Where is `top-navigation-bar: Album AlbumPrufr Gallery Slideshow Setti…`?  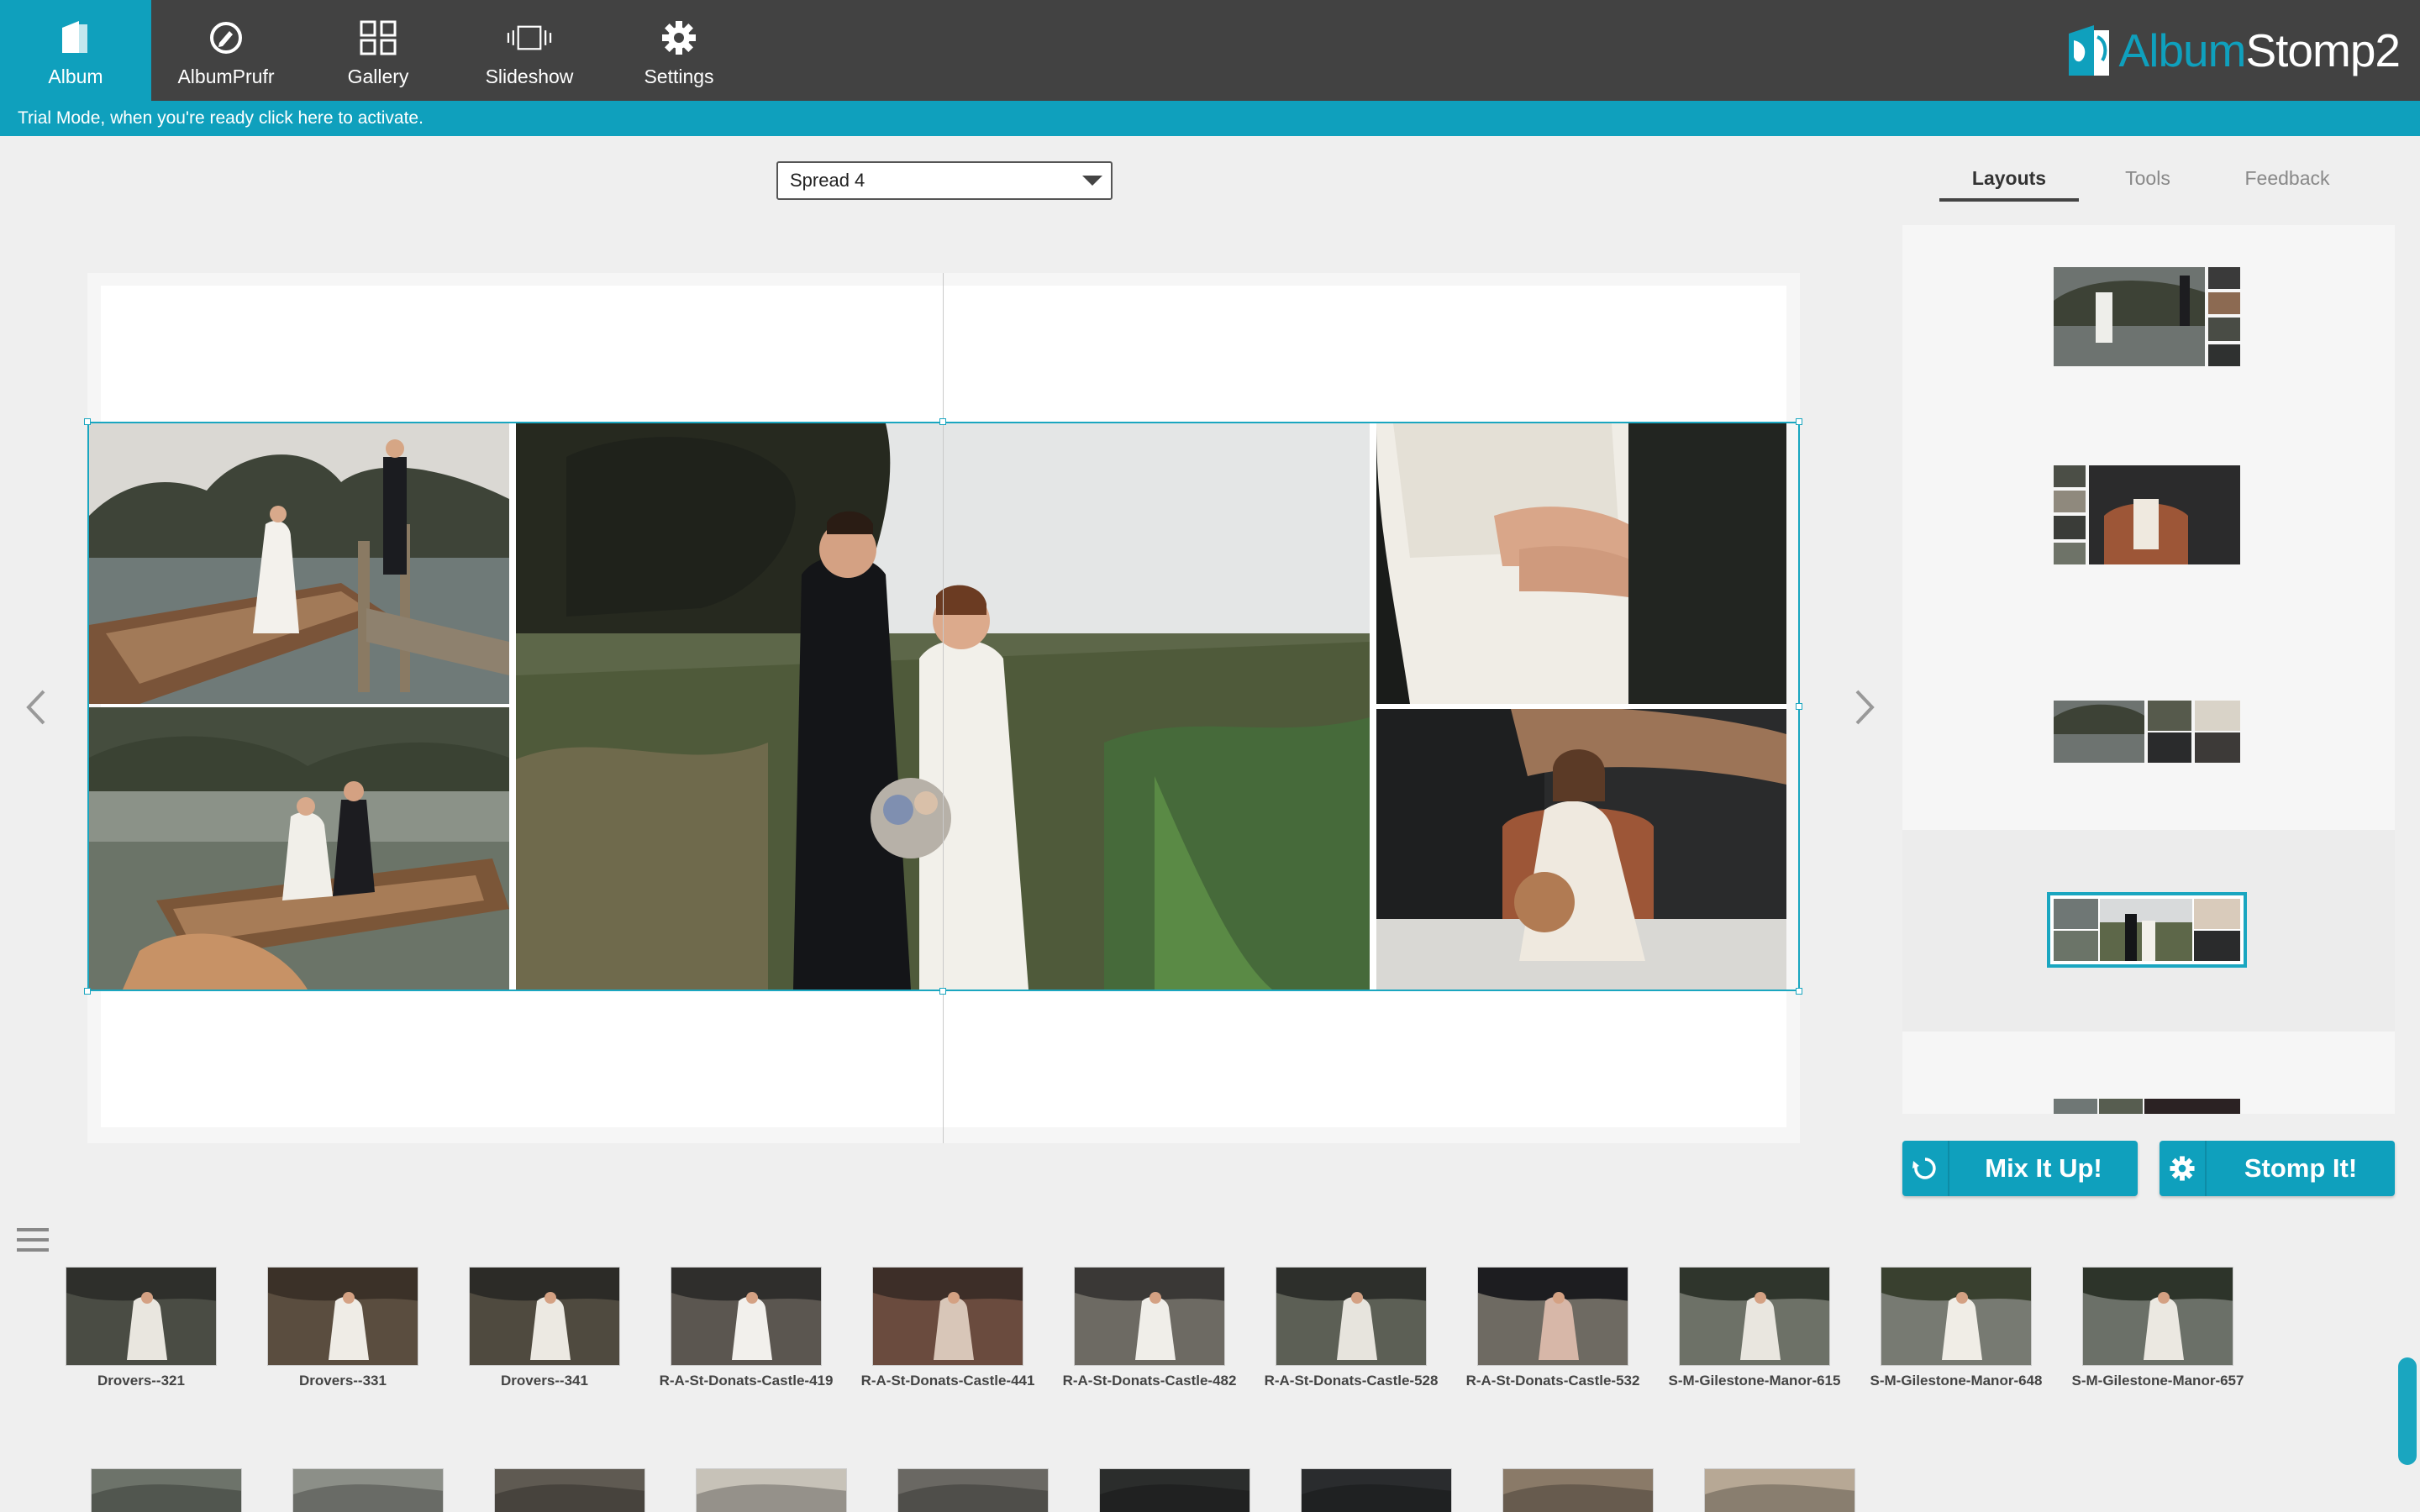
top-navigation-bar: Album AlbumPrufr Gallery Slideshow Setti… is located at coordinates (1210, 50).